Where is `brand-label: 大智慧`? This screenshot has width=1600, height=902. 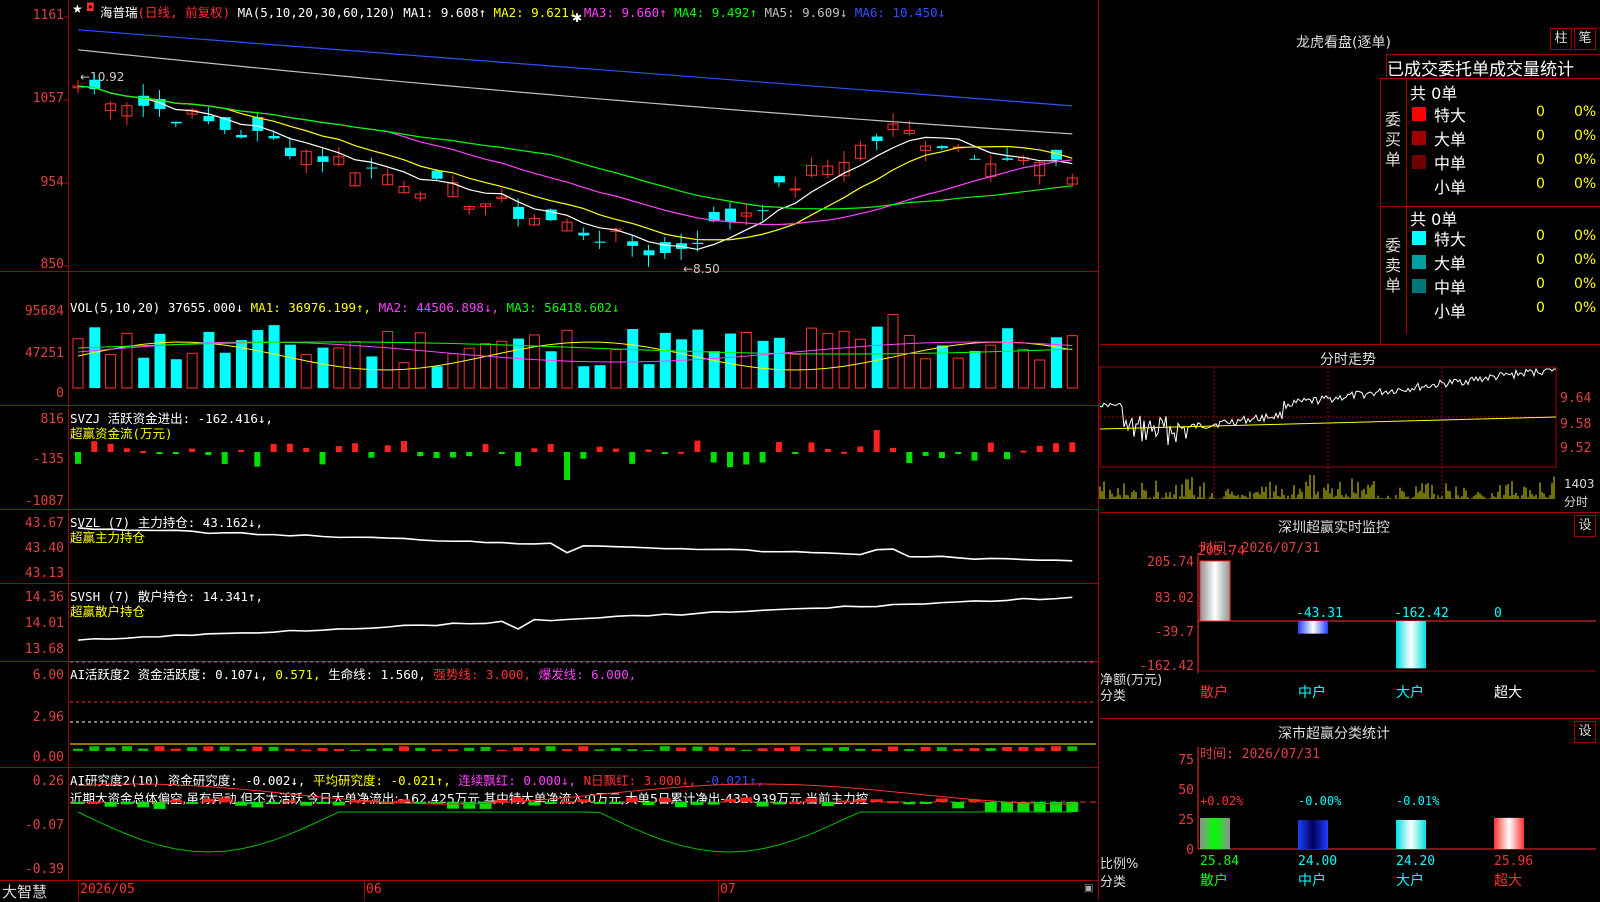
brand-label: 大智慧 is located at coordinates (25, 892).